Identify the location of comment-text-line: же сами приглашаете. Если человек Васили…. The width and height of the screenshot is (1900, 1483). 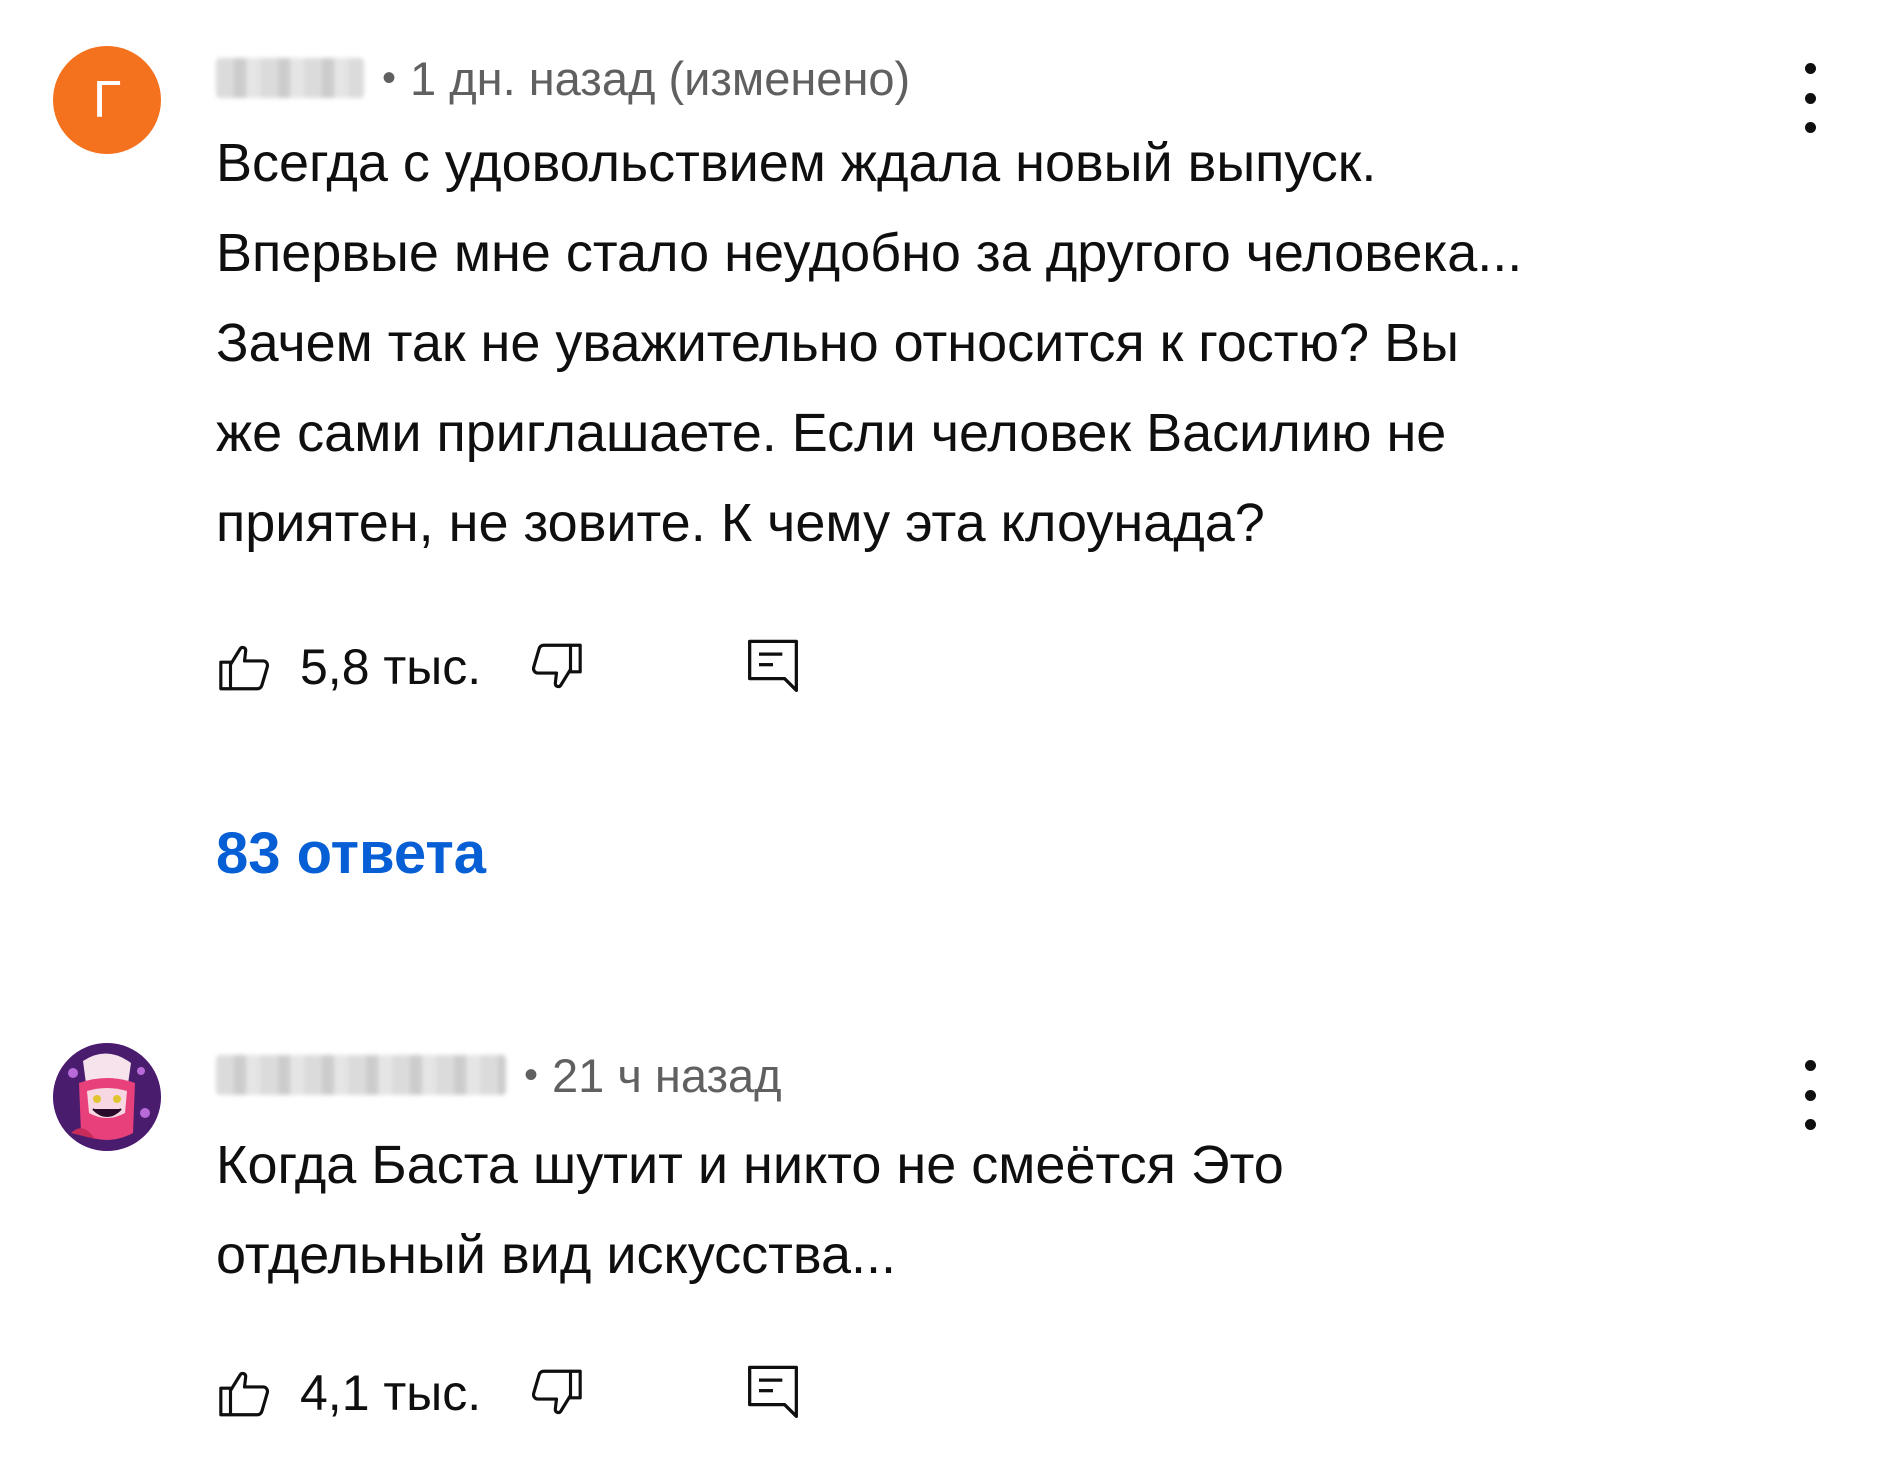
(831, 433).